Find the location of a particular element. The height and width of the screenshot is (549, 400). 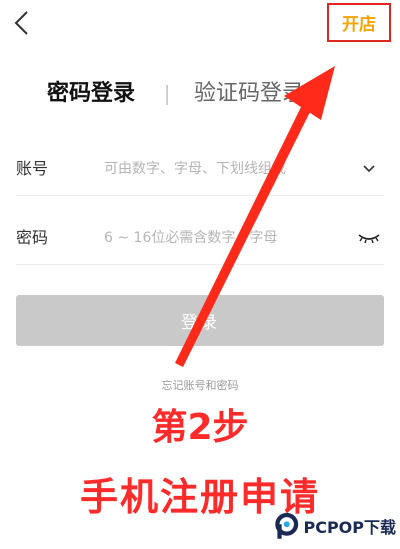

account-label: 账号 is located at coordinates (32, 168).